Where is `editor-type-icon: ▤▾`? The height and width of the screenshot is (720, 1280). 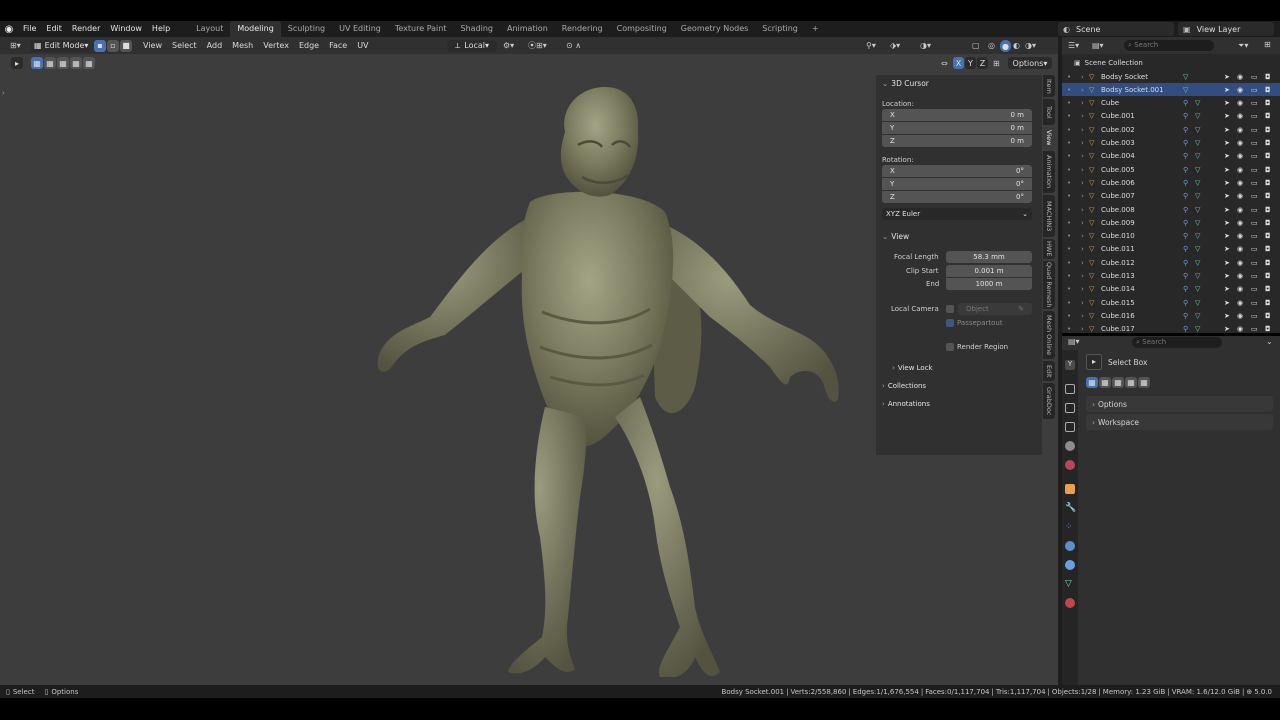 editor-type-icon: ▤▾ is located at coordinates (1074, 341).